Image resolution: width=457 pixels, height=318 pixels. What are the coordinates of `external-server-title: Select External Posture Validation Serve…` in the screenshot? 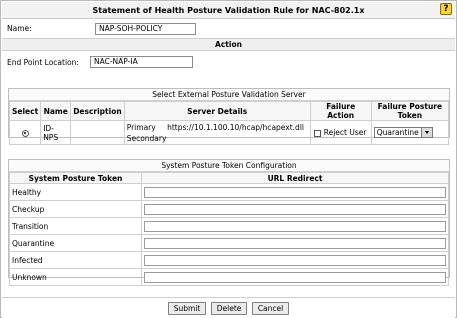 It's located at (229, 95).